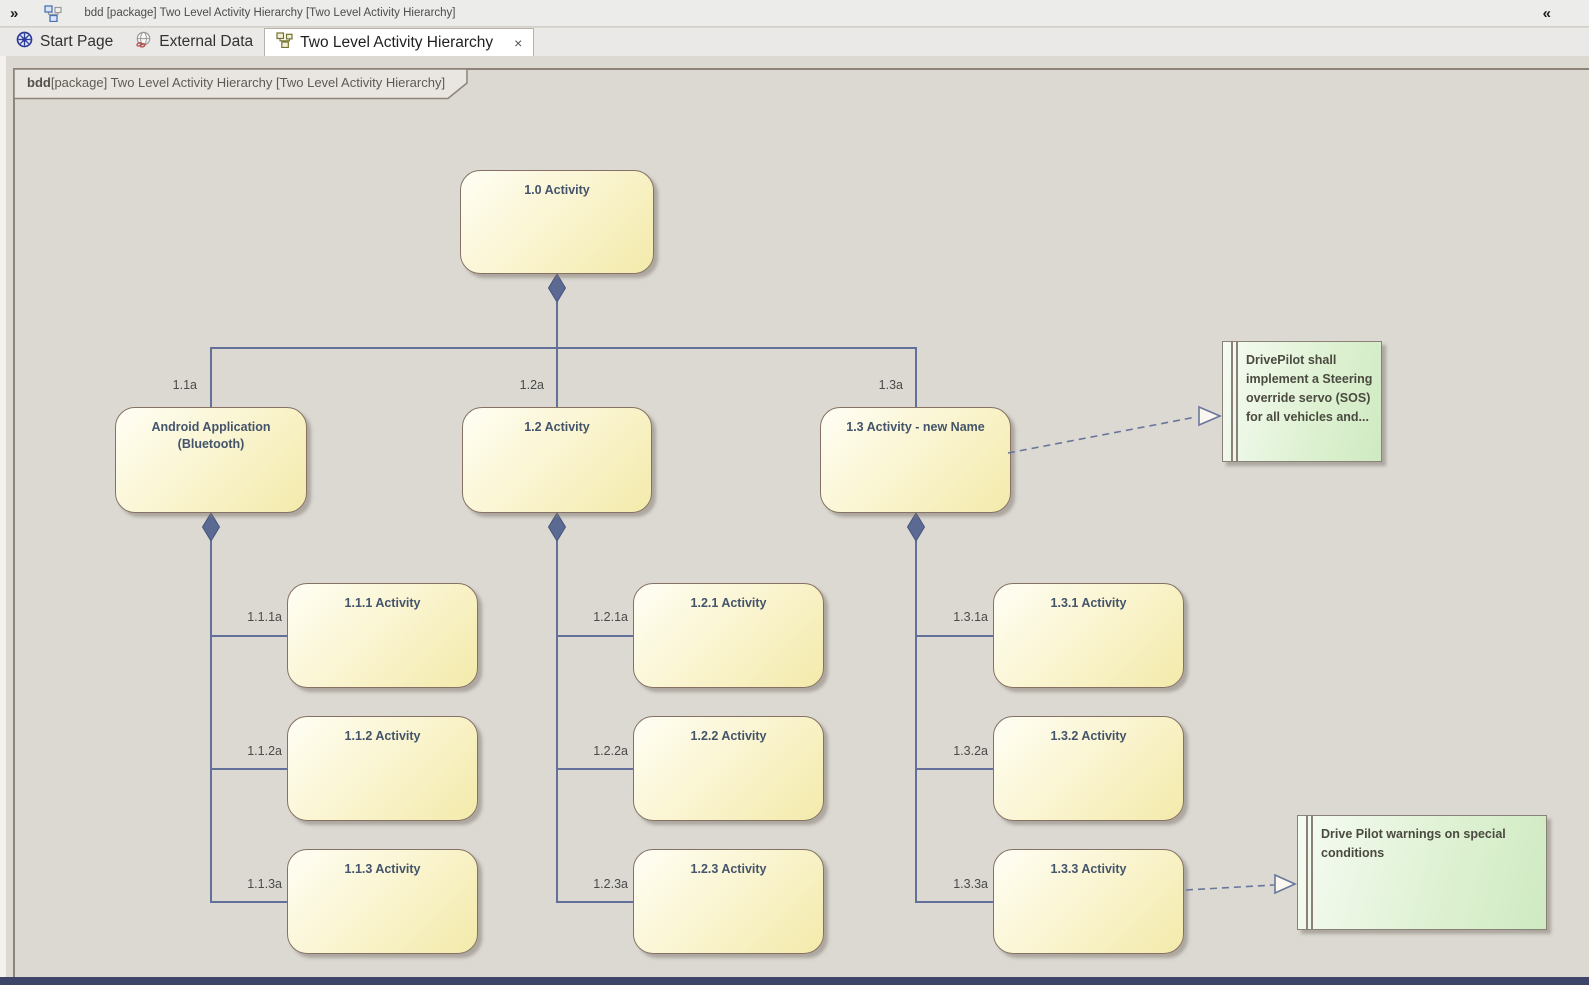  Describe the element at coordinates (1088, 768) in the screenshot. I see `activity-node-1-3-2: 1.3.2 Activity` at that location.